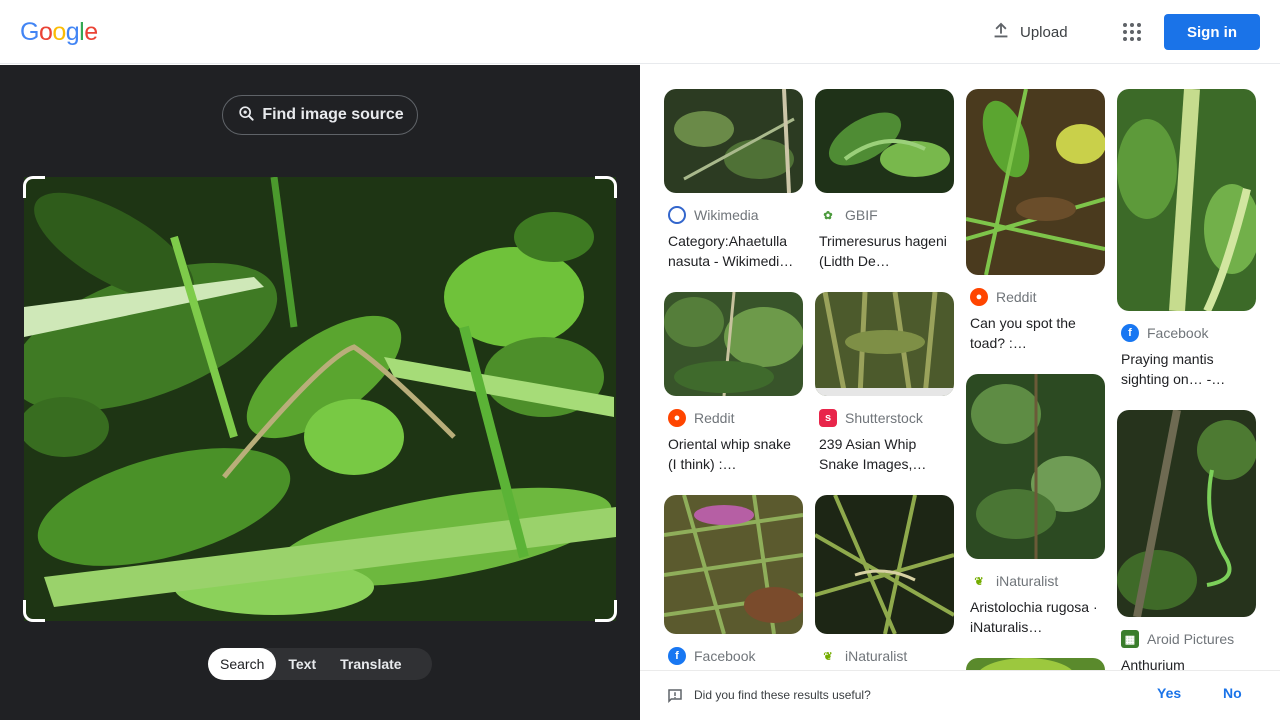  What do you see at coordinates (1191, 639) in the screenshot?
I see `source-name: Aroid Pictures` at bounding box center [1191, 639].